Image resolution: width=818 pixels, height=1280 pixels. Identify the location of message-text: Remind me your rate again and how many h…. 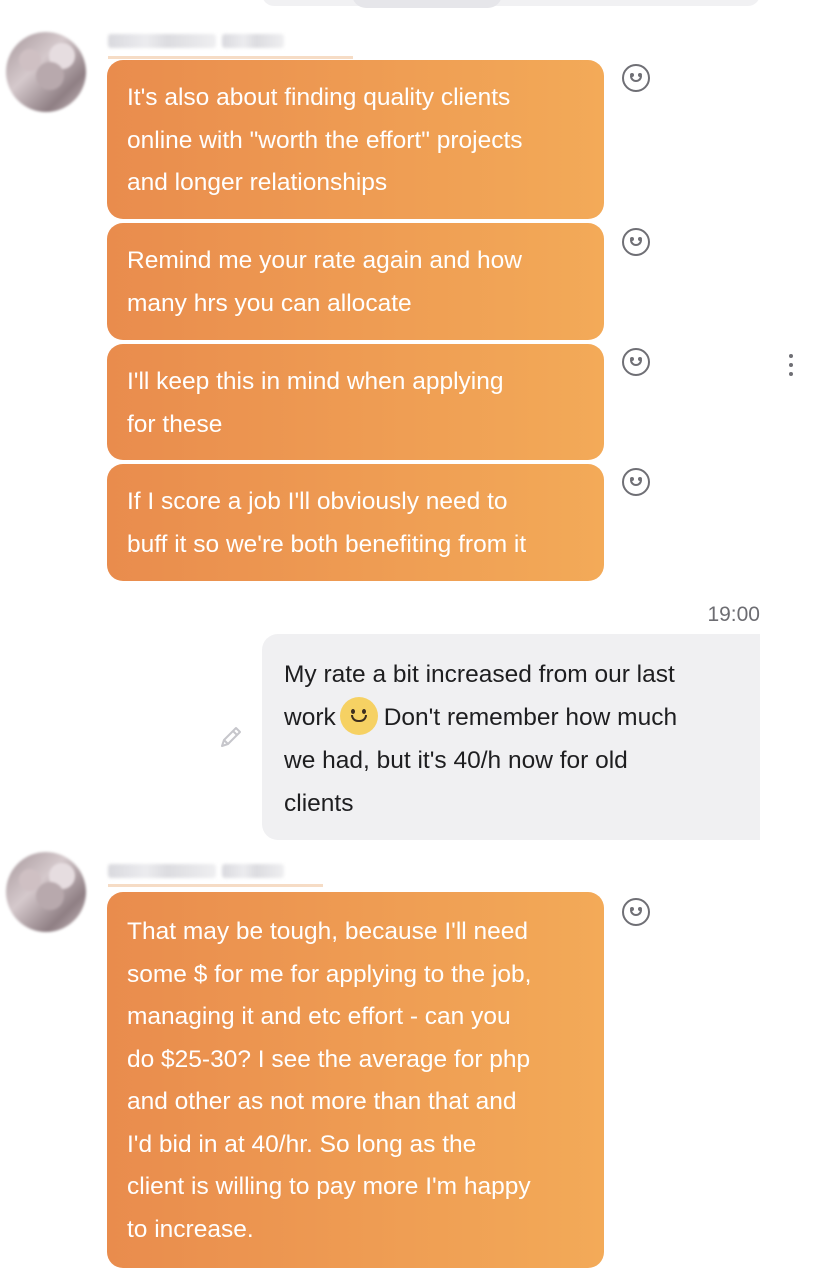
(324, 282).